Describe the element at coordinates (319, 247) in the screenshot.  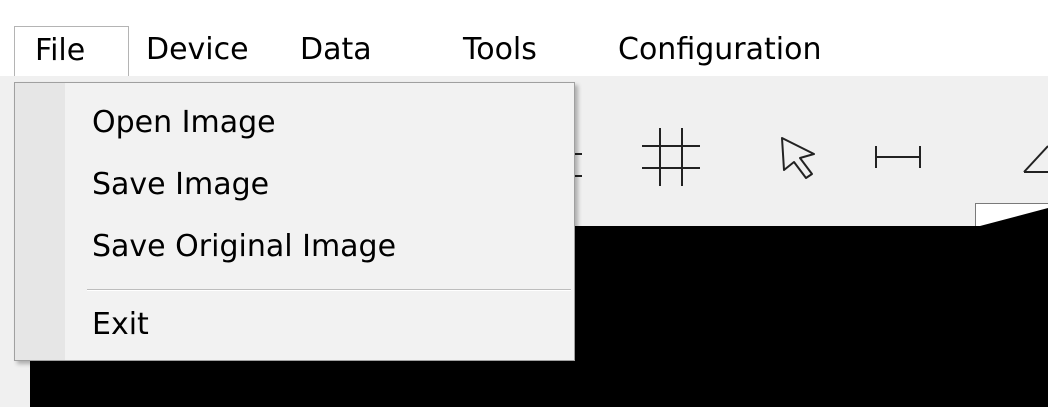
I see `menu-item-save-original-image: Save Original Image` at that location.